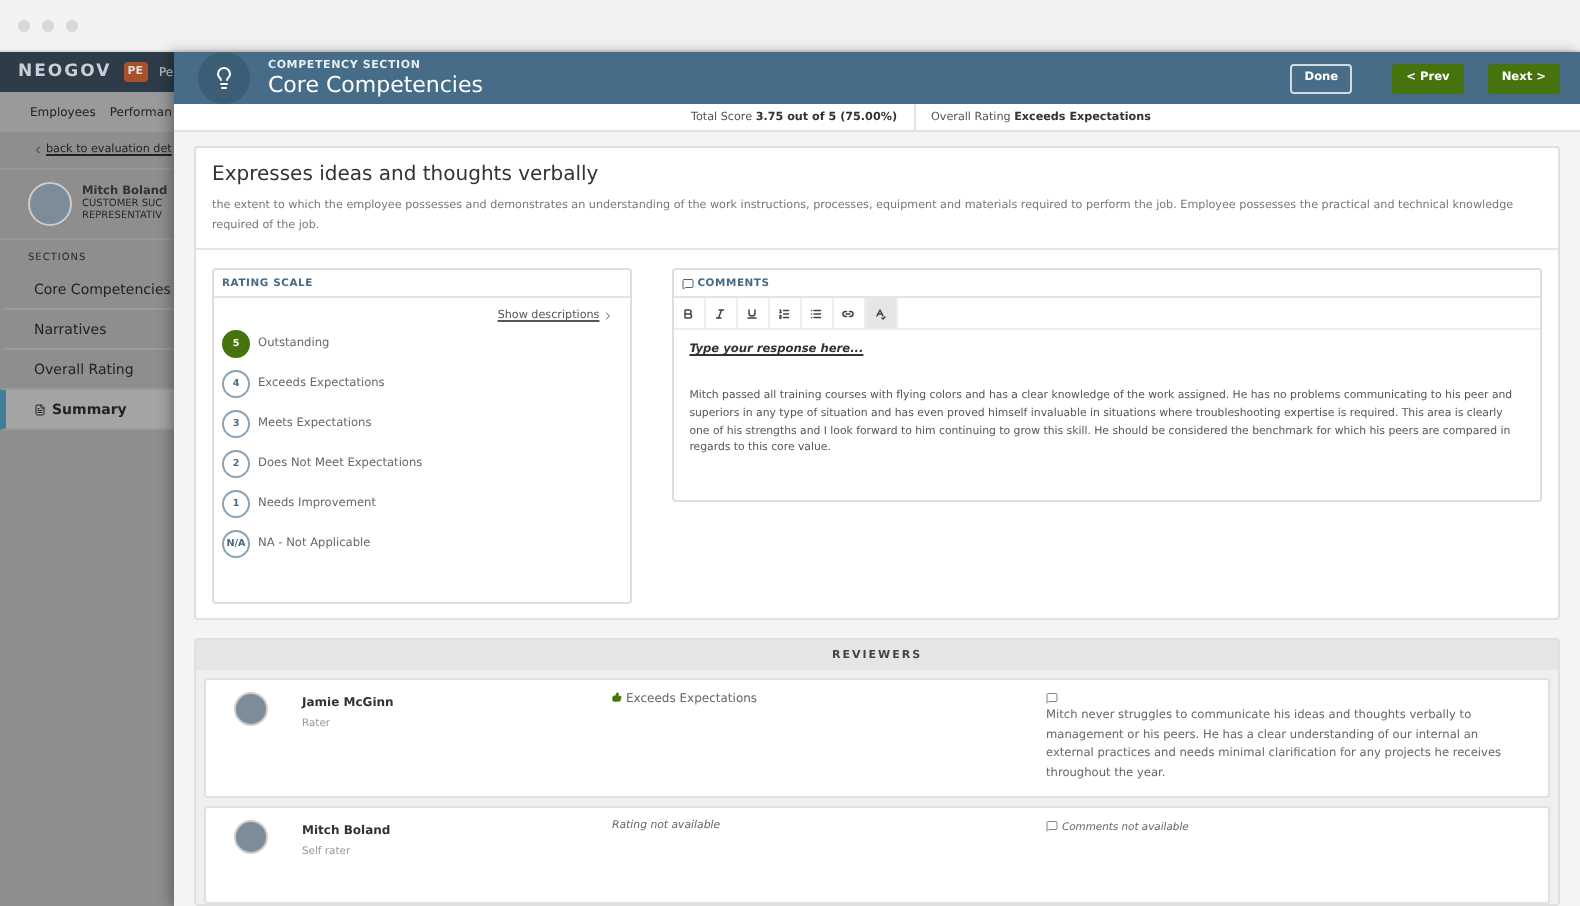  What do you see at coordinates (720, 313) in the screenshot?
I see `italic-icon` at bounding box center [720, 313].